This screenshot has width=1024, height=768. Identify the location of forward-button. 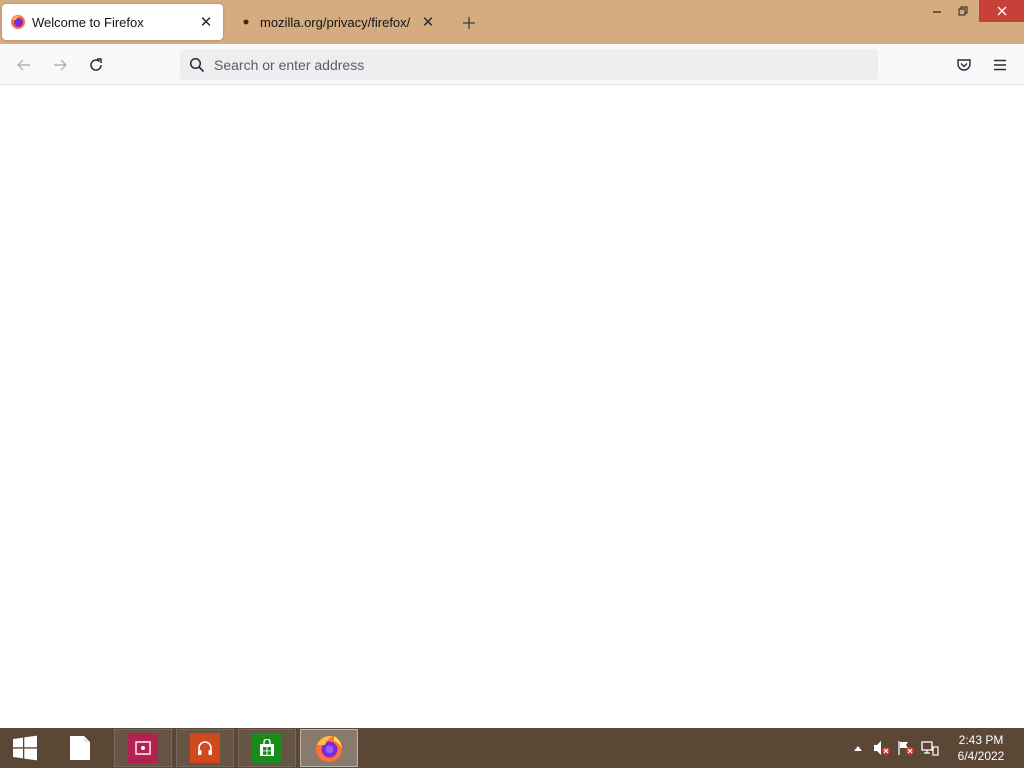
(60, 65).